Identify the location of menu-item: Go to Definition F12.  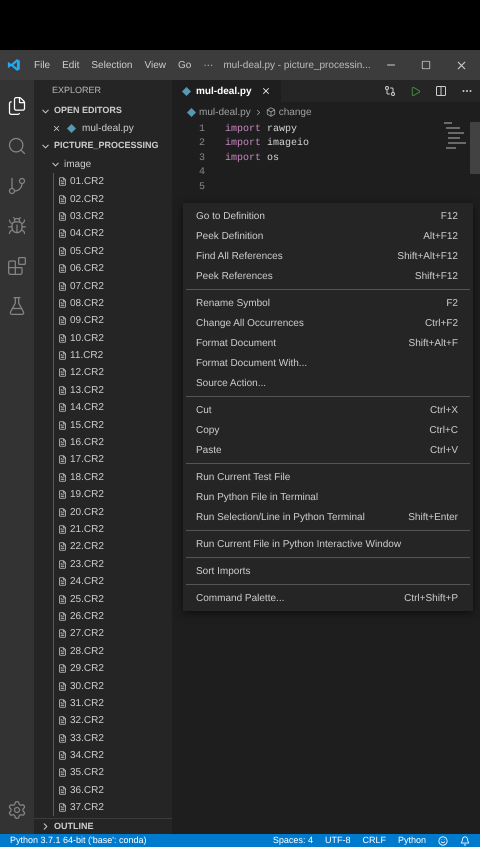
(328, 216).